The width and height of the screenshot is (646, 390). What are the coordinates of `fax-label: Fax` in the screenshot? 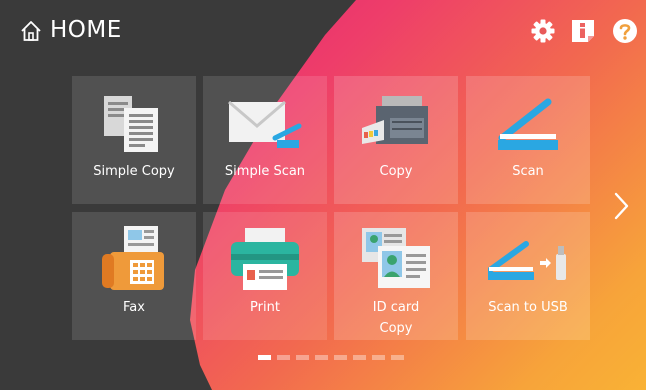 It's located at (134, 307).